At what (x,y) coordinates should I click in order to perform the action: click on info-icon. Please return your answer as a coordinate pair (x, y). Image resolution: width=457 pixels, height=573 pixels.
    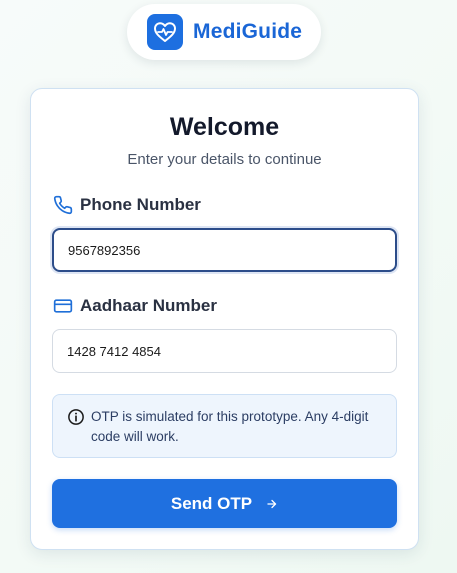
    Looking at the image, I should click on (76, 417).